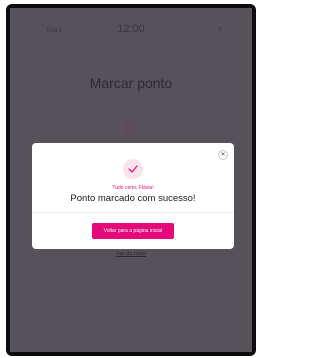 The image size is (320, 358). Describe the element at coordinates (133, 212) in the screenshot. I see `modal-divider` at that location.